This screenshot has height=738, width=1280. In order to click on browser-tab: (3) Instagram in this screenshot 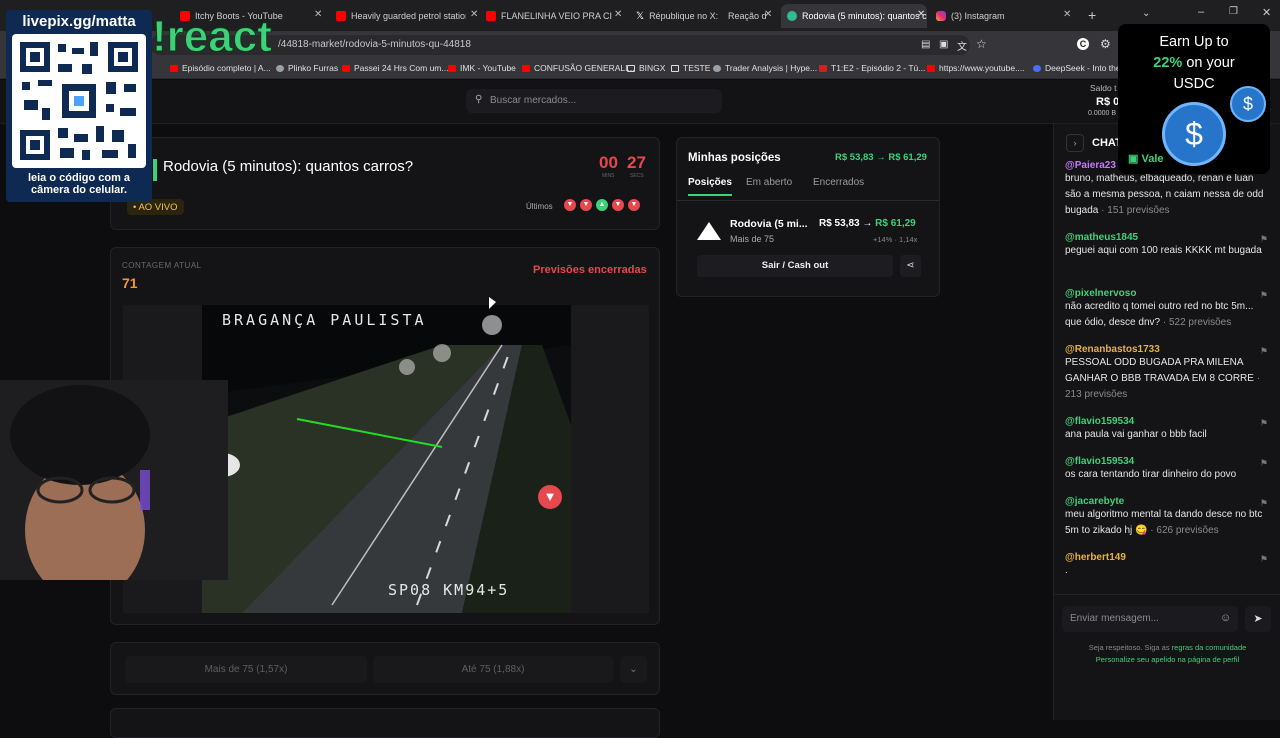, I will do `click(996, 16)`.